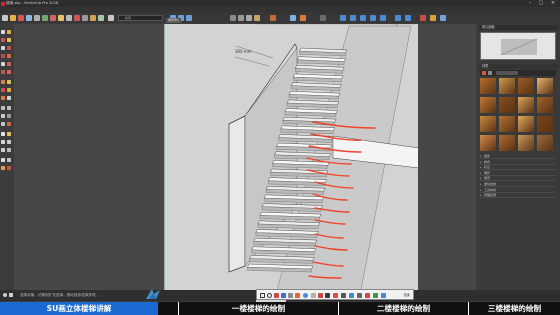 This screenshot has height=315, width=560. Describe the element at coordinates (111, 17) in the screenshot. I see `zoom-extents-icon` at that location.